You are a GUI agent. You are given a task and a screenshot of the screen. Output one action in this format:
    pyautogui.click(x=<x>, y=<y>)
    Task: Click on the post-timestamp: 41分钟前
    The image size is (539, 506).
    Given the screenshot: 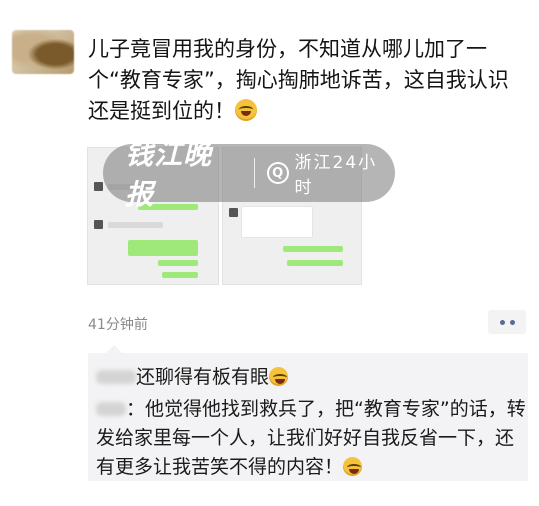 What is the action you would take?
    pyautogui.click(x=118, y=325)
    